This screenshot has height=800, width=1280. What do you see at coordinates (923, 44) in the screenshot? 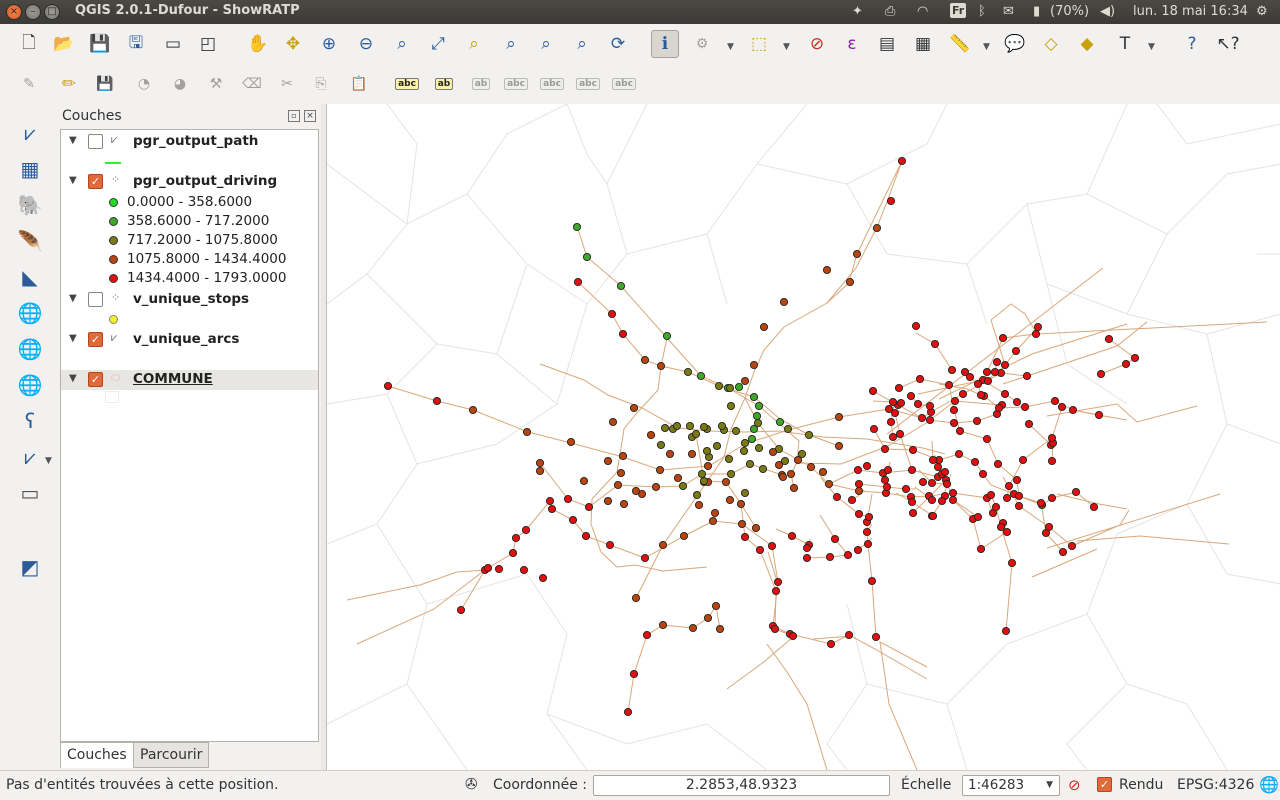
I see `field-calculator-icon: ▦` at bounding box center [923, 44].